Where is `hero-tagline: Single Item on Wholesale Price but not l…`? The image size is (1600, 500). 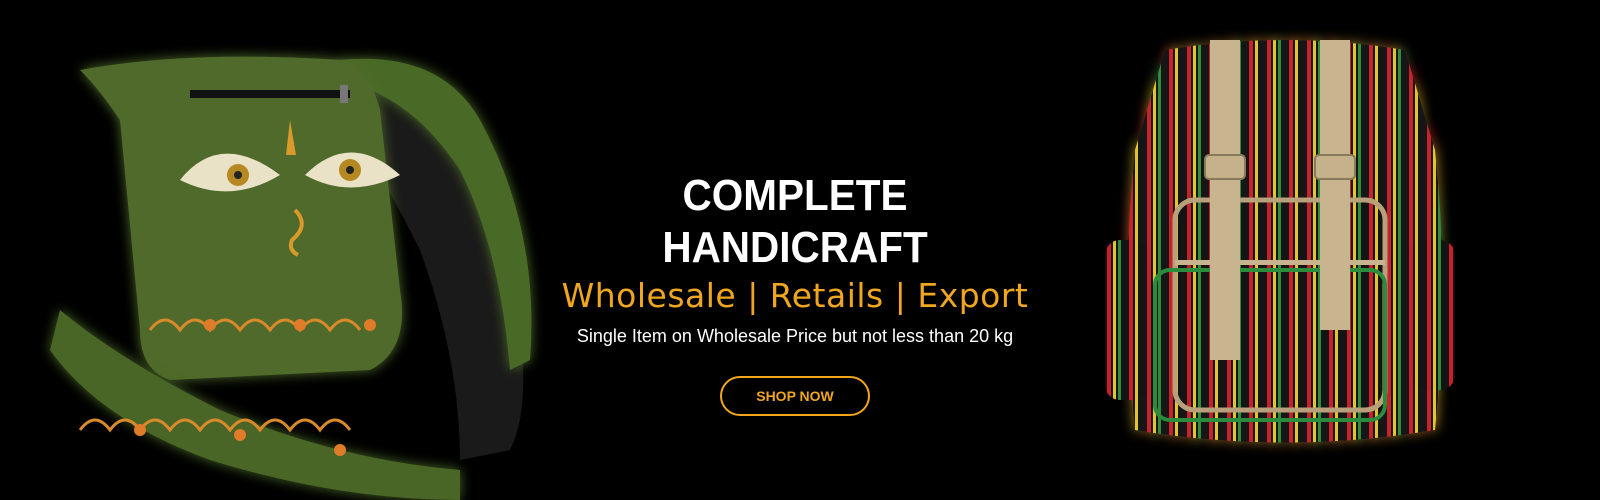 hero-tagline: Single Item on Wholesale Price but not l… is located at coordinates (795, 336).